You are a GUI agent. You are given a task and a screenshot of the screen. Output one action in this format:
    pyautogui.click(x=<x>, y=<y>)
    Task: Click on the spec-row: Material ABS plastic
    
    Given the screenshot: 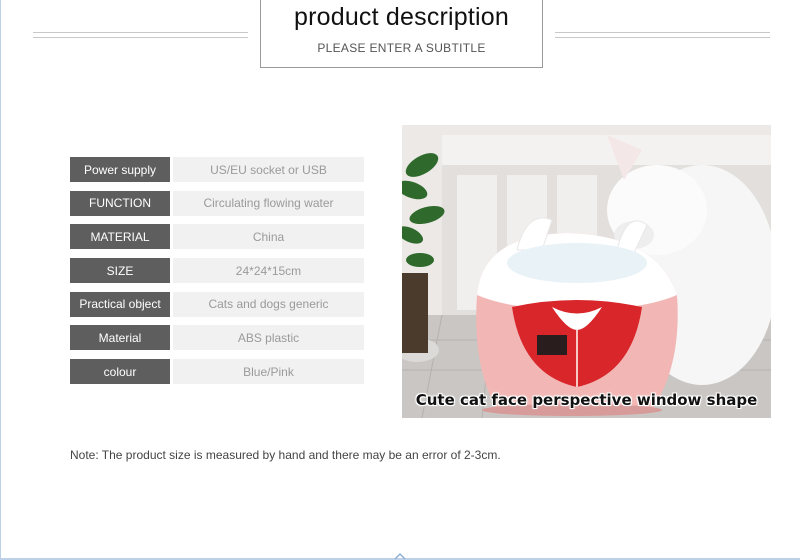 What is the action you would take?
    pyautogui.click(x=217, y=338)
    